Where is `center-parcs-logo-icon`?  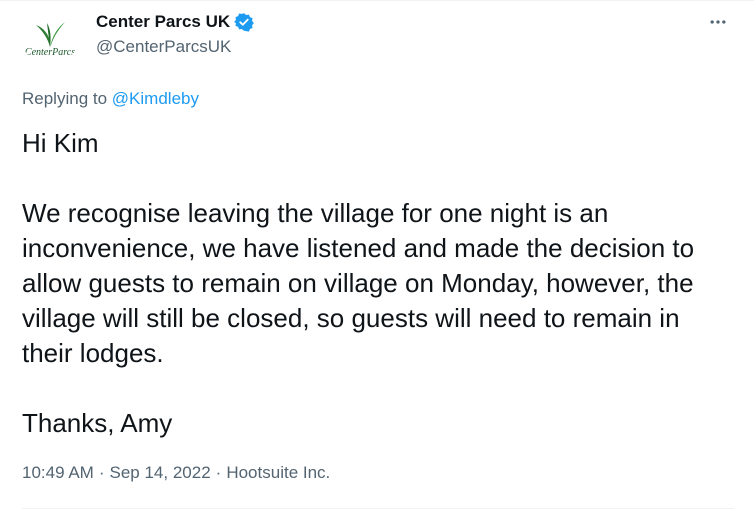
center-parcs-logo-icon is located at coordinates (50, 34).